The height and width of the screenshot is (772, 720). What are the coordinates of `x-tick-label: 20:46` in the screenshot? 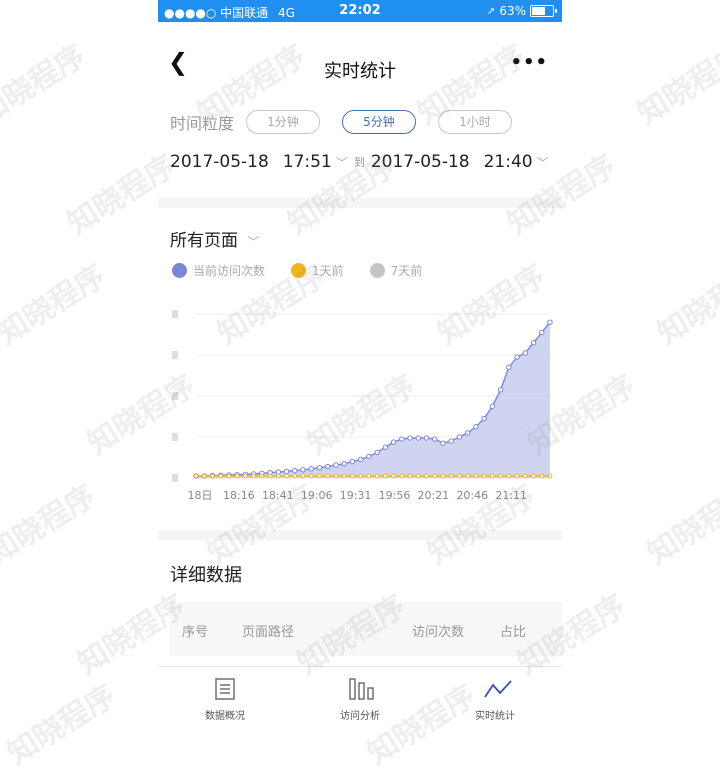 It's located at (472, 495).